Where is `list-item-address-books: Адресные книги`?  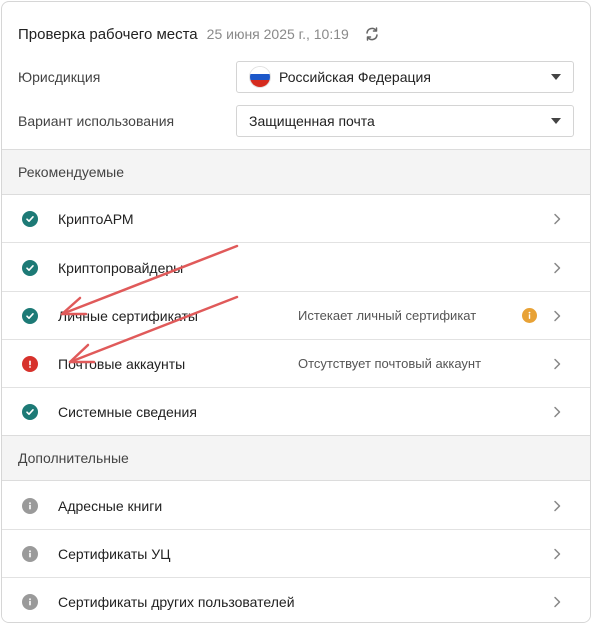 list-item-address-books: Адресные книги is located at coordinates (296, 506).